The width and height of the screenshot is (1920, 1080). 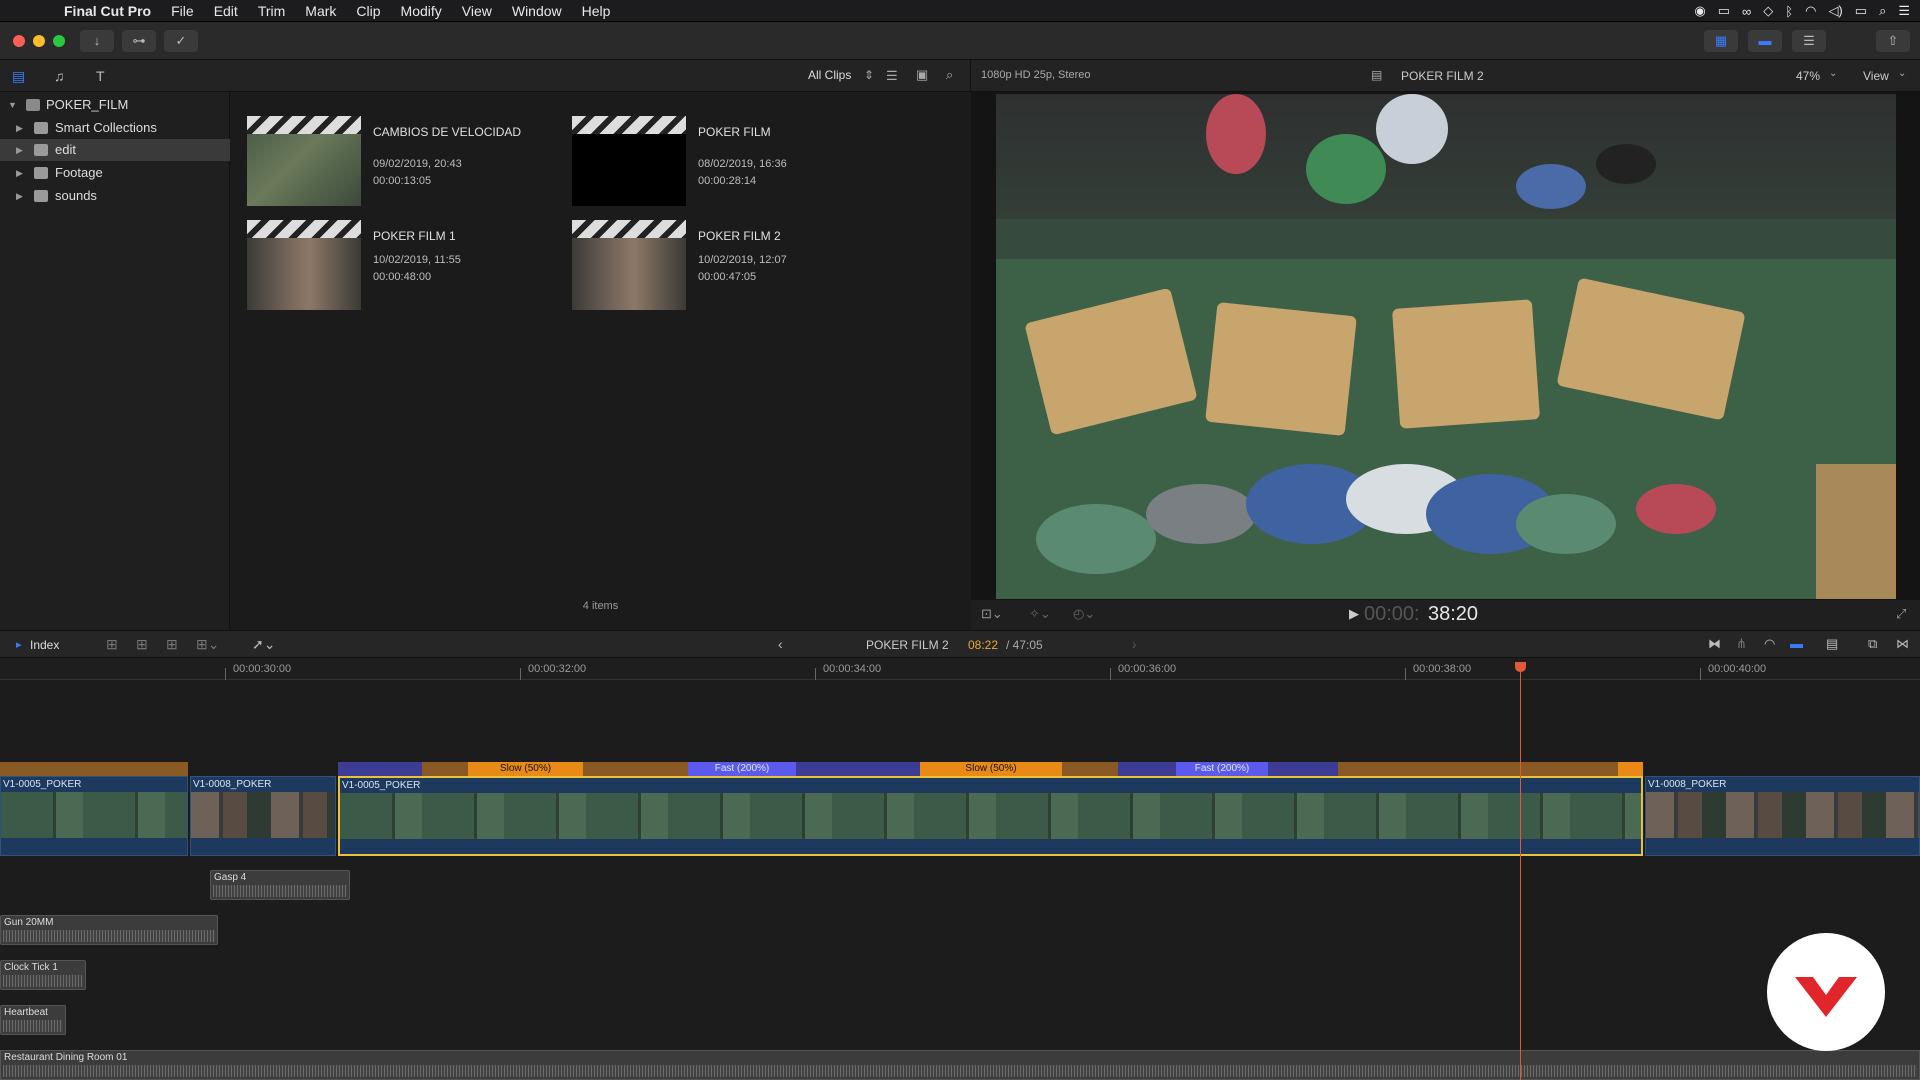 What do you see at coordinates (19, 41) in the screenshot?
I see `close-window-icon` at bounding box center [19, 41].